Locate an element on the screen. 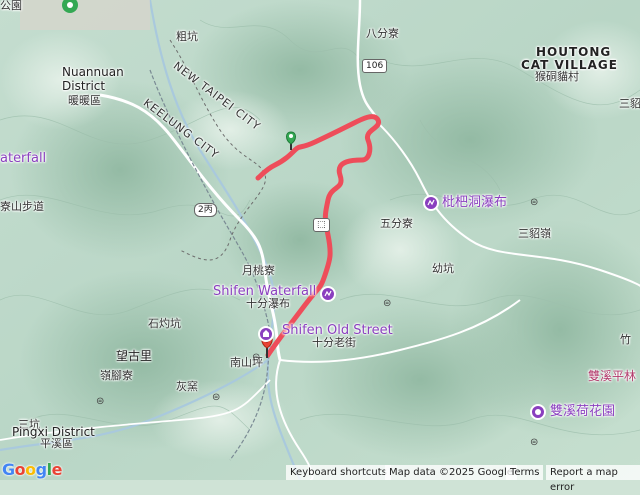 Image resolution: width=640 pixels, height=495 pixels. route-small-shield: ⬚ is located at coordinates (321, 225).